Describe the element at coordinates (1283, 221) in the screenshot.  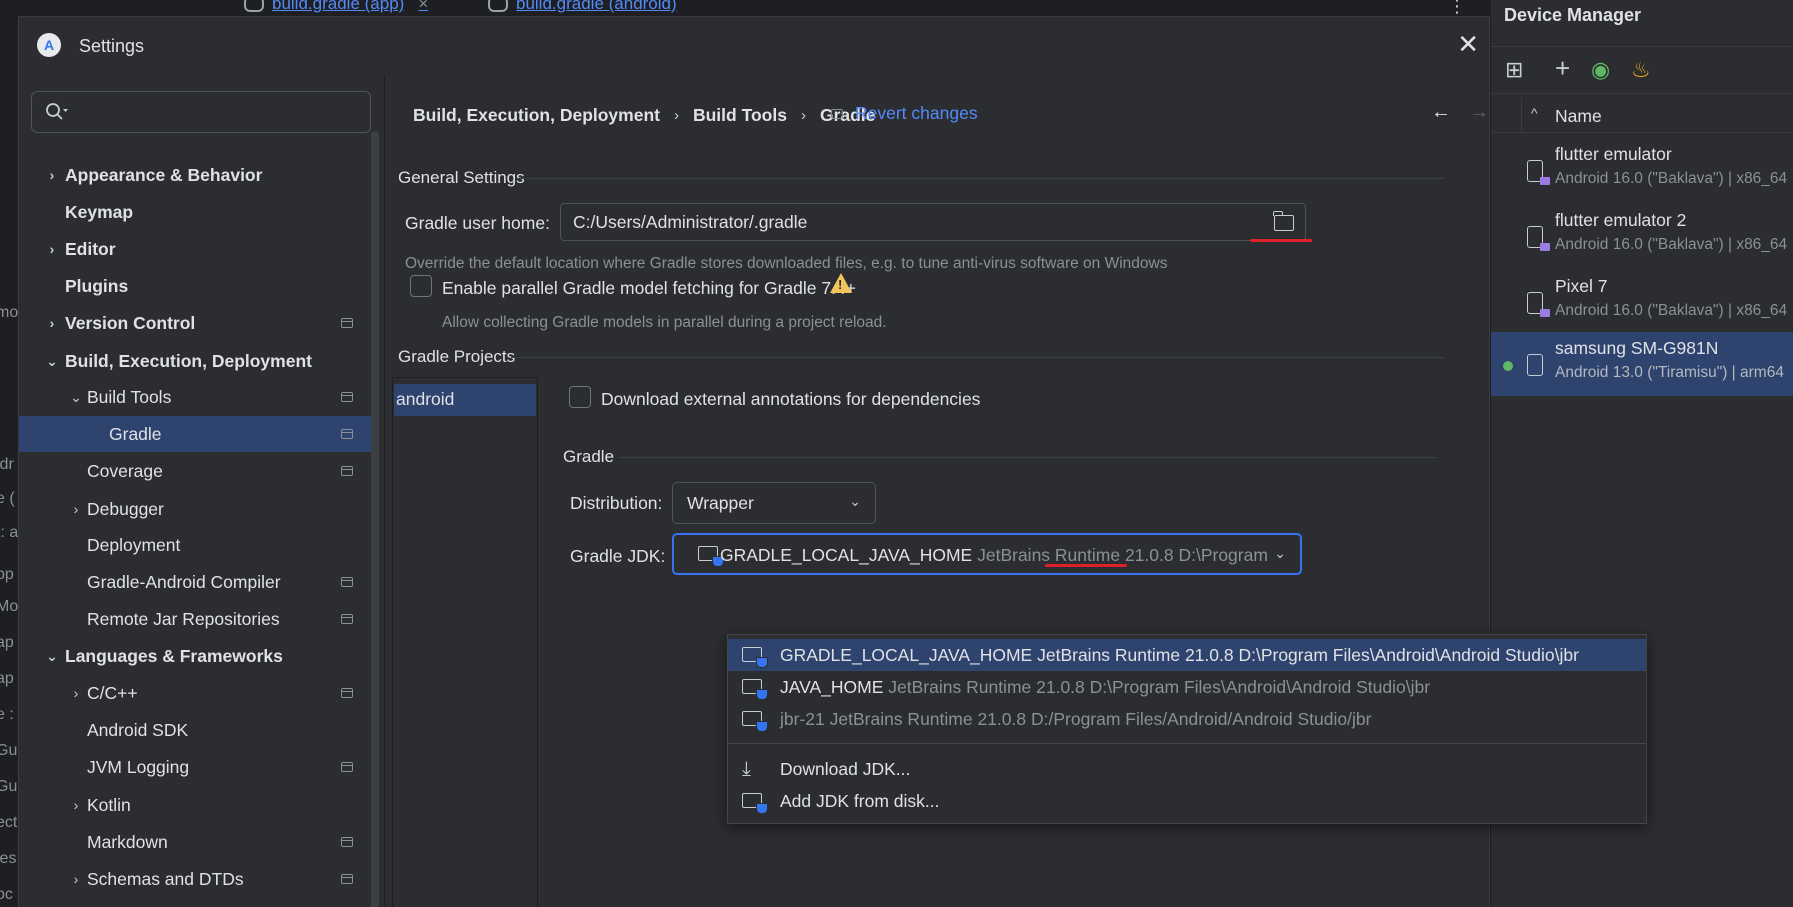
I see `folder-icon` at that location.